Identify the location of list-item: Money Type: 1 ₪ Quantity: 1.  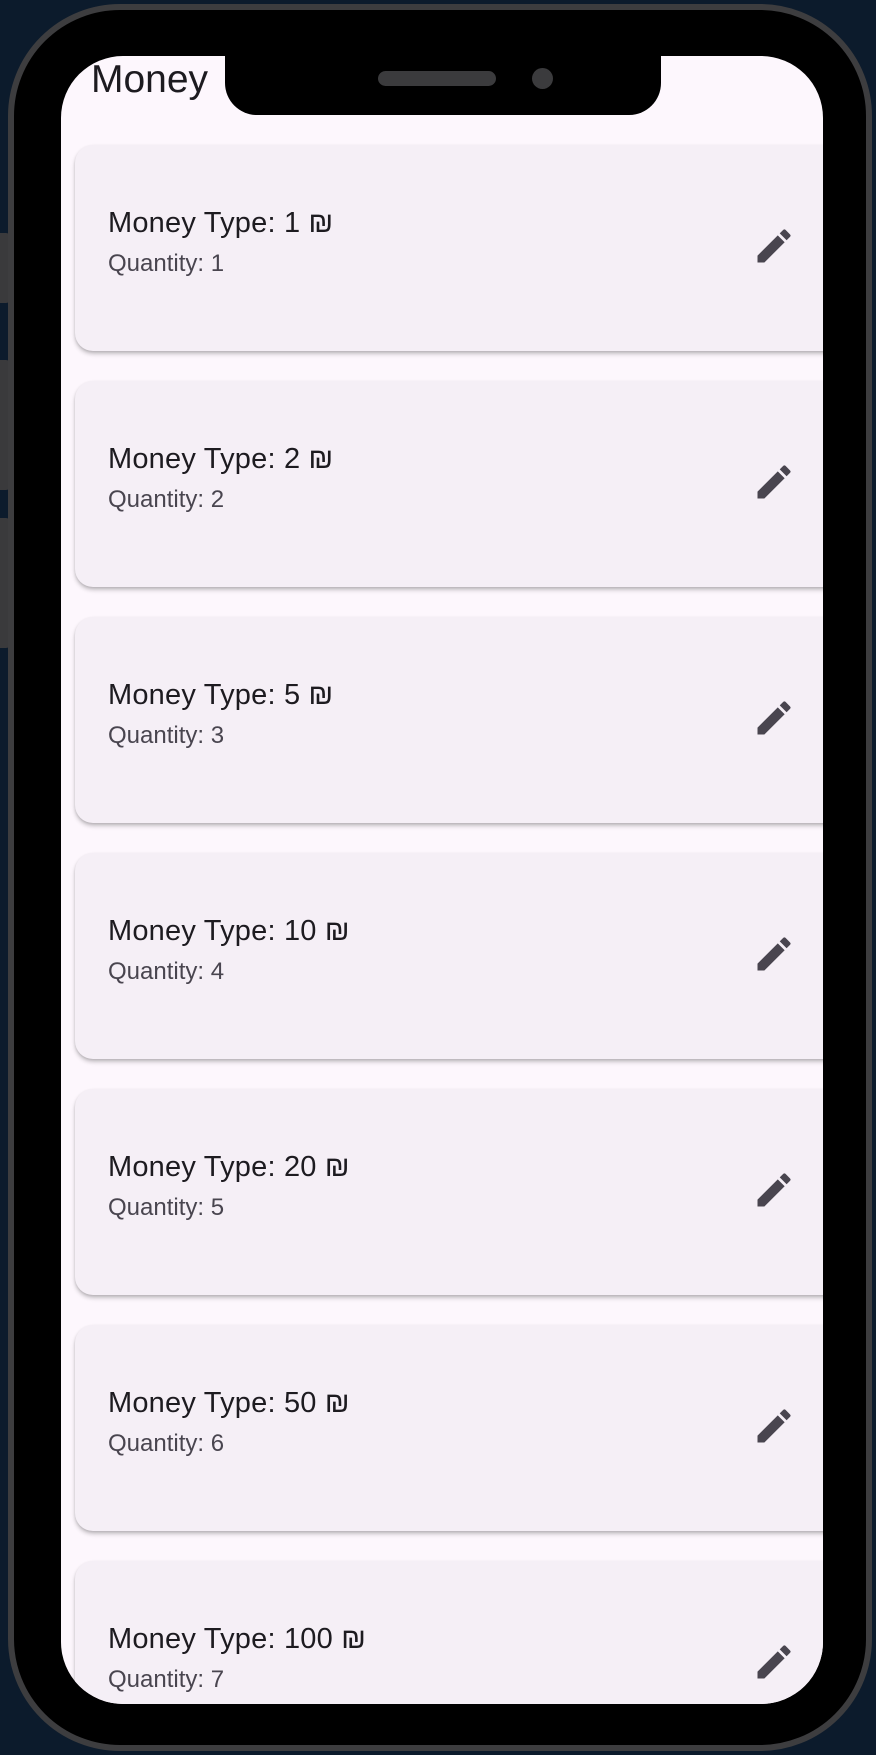
(449, 248).